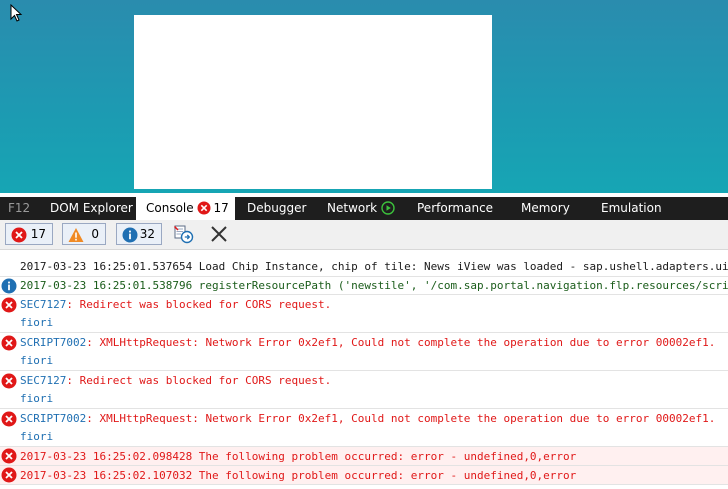 This screenshot has height=489, width=728. Describe the element at coordinates (455, 208) in the screenshot. I see `tab-performance: Performance` at that location.